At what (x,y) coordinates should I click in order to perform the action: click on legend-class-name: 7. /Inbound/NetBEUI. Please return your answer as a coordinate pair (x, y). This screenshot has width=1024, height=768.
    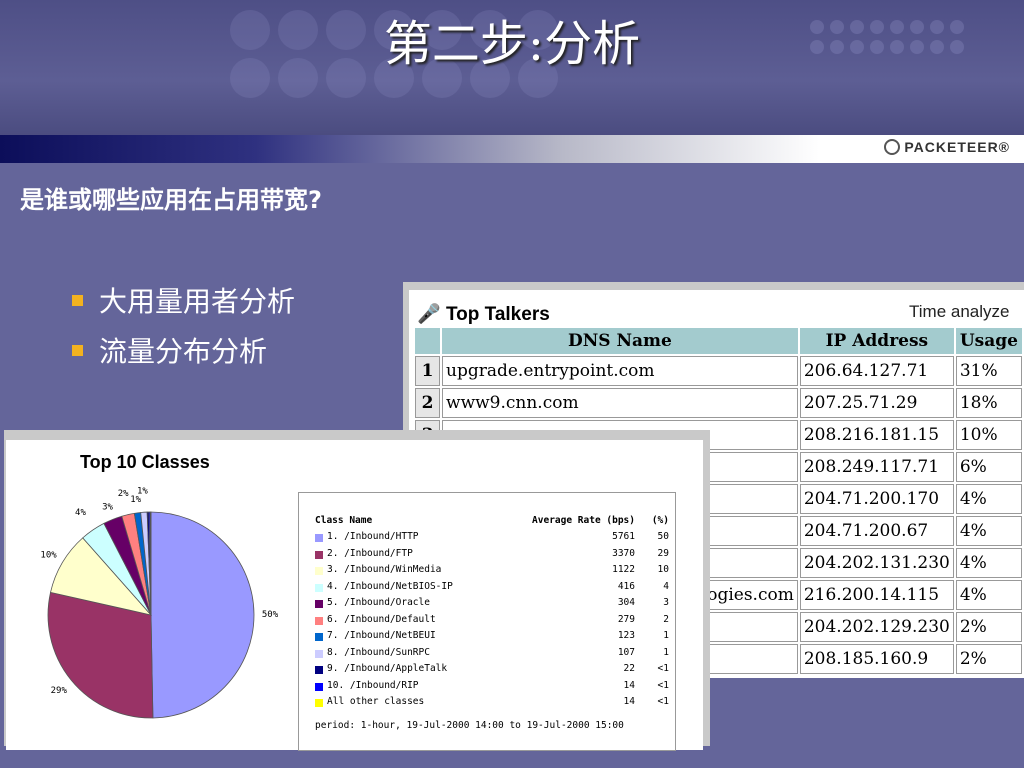
    Looking at the image, I should click on (381, 635).